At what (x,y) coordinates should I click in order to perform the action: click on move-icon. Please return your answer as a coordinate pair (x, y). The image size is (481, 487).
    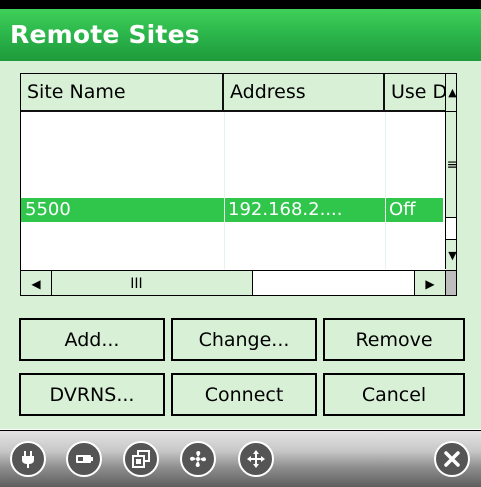
    Looking at the image, I should click on (256, 459).